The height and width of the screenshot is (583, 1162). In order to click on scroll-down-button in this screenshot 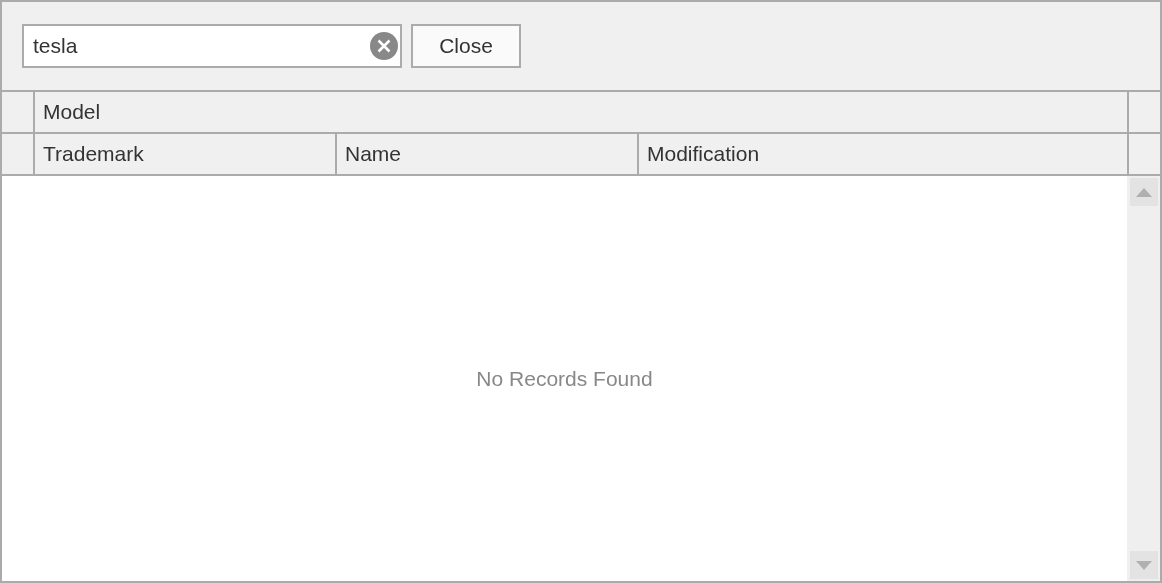, I will do `click(1143, 565)`.